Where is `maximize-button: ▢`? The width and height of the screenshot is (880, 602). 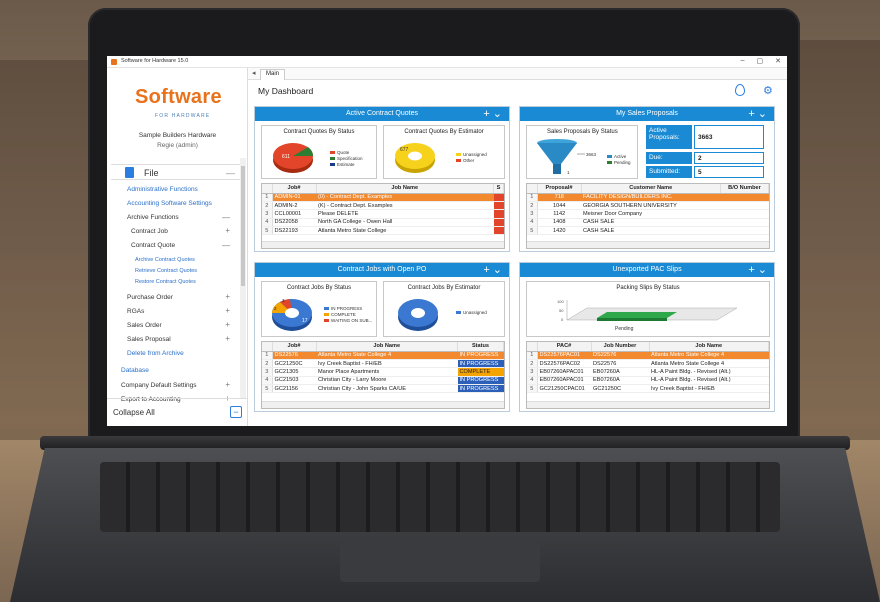 maximize-button: ▢ is located at coordinates (760, 61).